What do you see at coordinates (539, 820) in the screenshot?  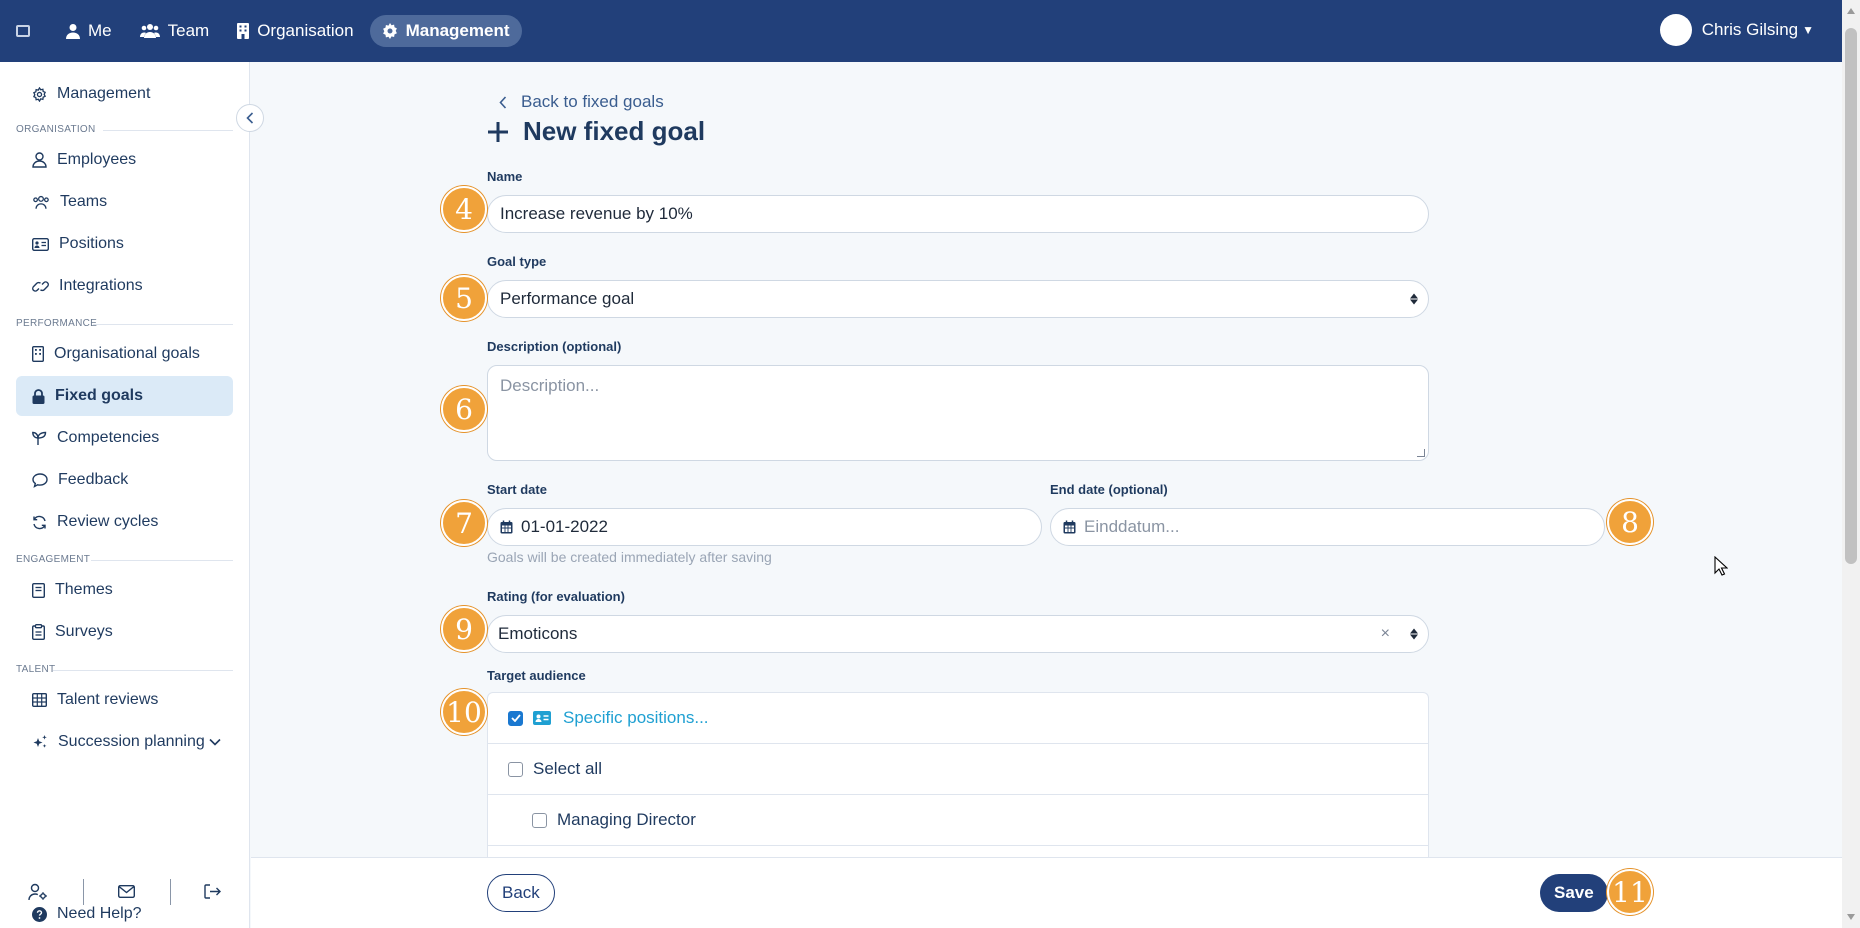 I see `position-checkbox` at bounding box center [539, 820].